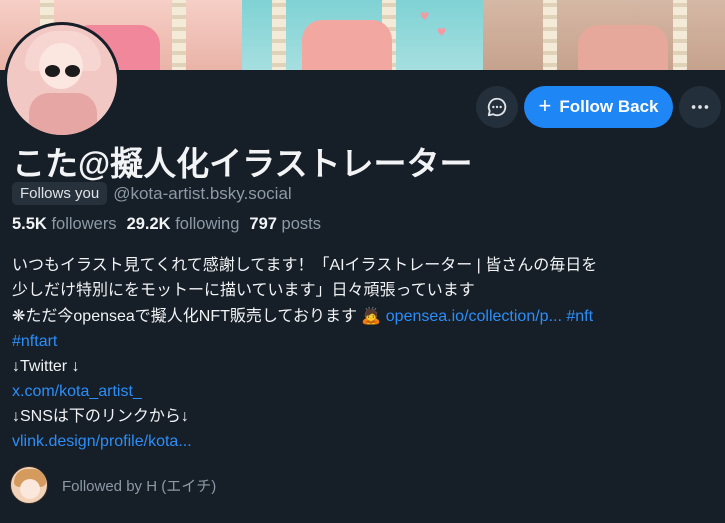 Image resolution: width=725 pixels, height=523 pixels. I want to click on bowing-emoji-icon: 🙇, so click(371, 315).